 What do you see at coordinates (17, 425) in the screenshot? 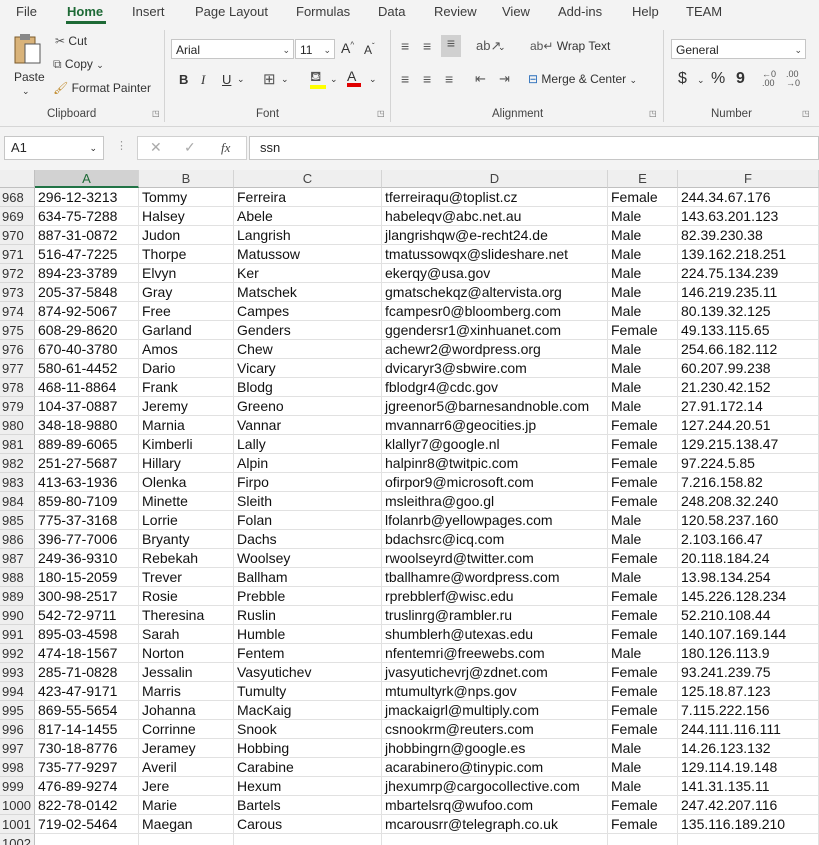
I see `row-header: 980` at bounding box center [17, 425].